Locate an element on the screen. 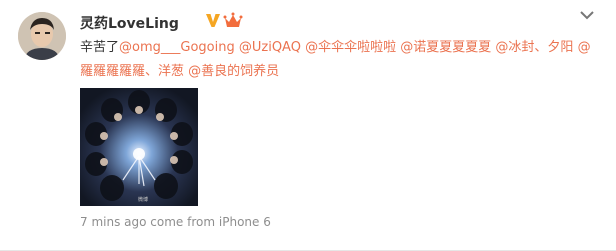 The width and height of the screenshot is (616, 251). chevron-down-icon is located at coordinates (587, 15).